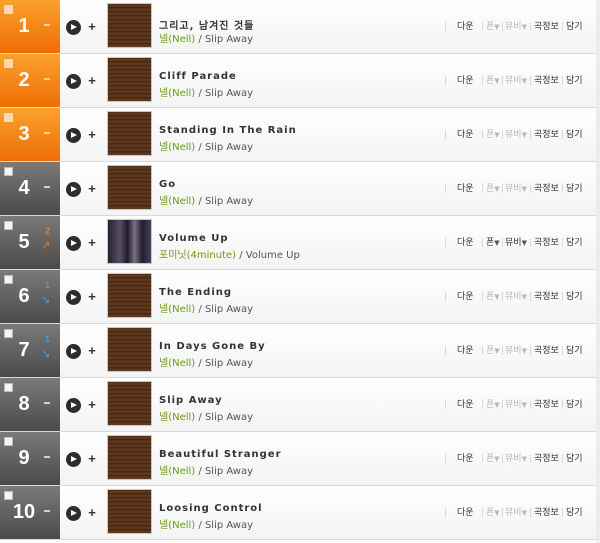 The width and height of the screenshot is (600, 543). Describe the element at coordinates (220, 454) in the screenshot. I see `song-title: Beautiful Stranger` at that location.